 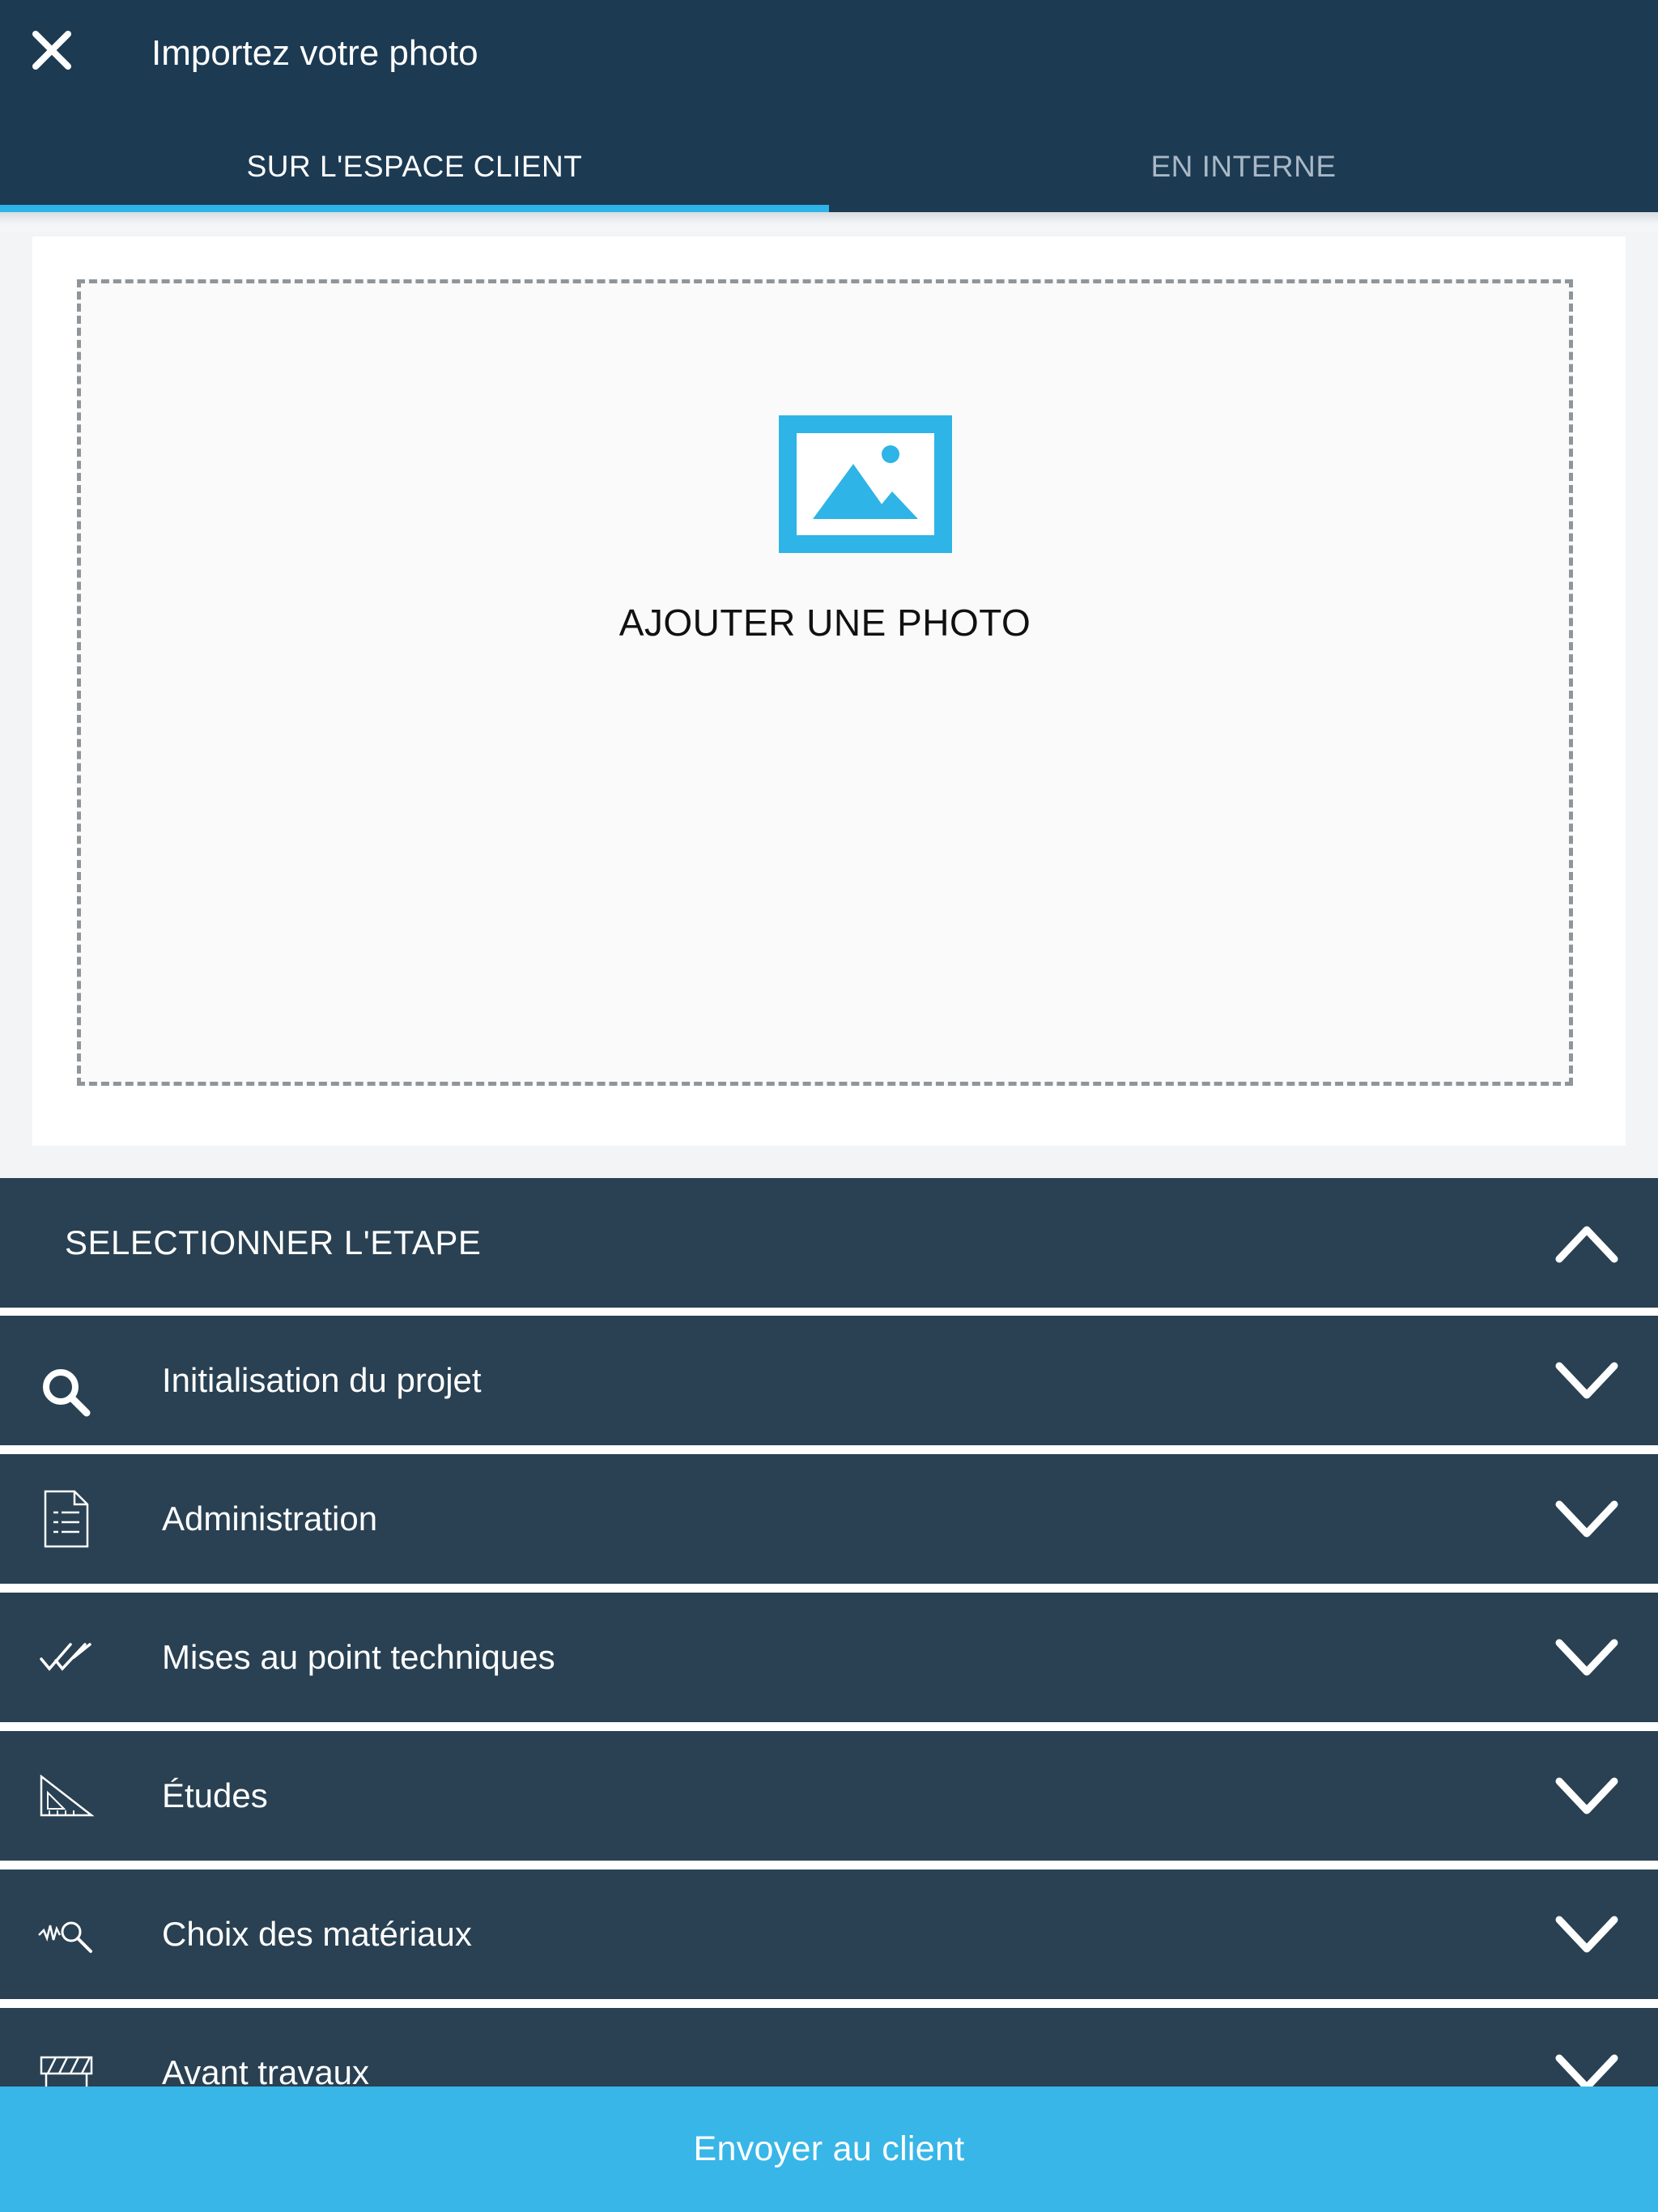 I want to click on close-button, so click(x=52, y=50).